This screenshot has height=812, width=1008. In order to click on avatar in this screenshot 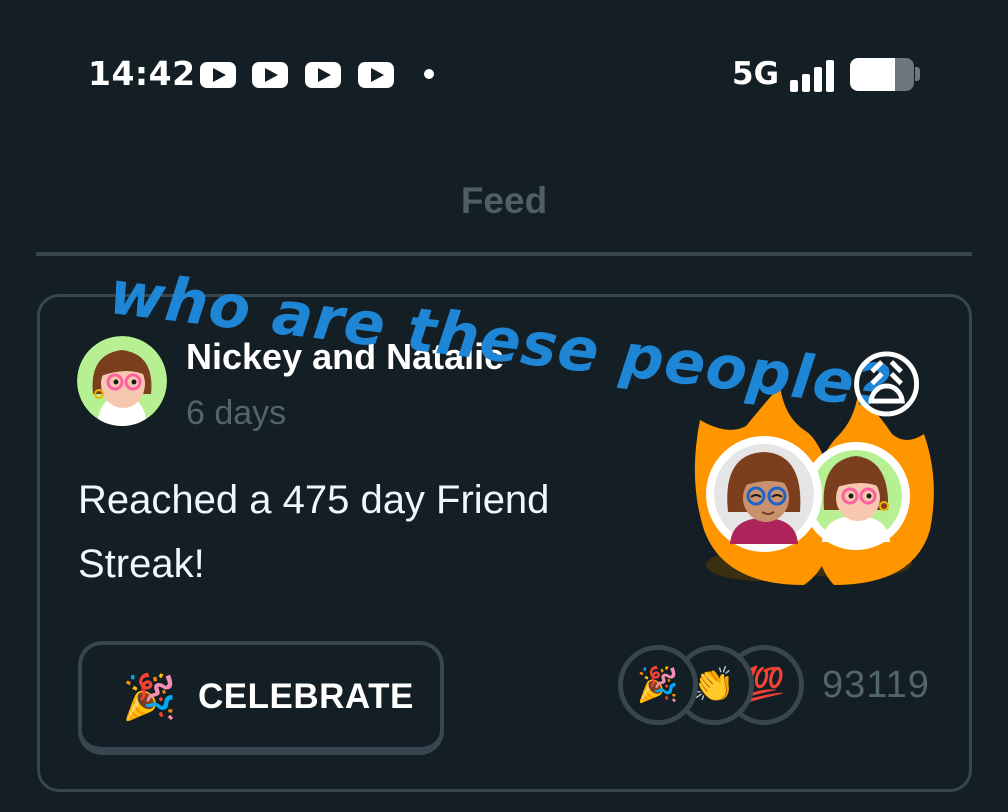, I will do `click(122, 381)`.